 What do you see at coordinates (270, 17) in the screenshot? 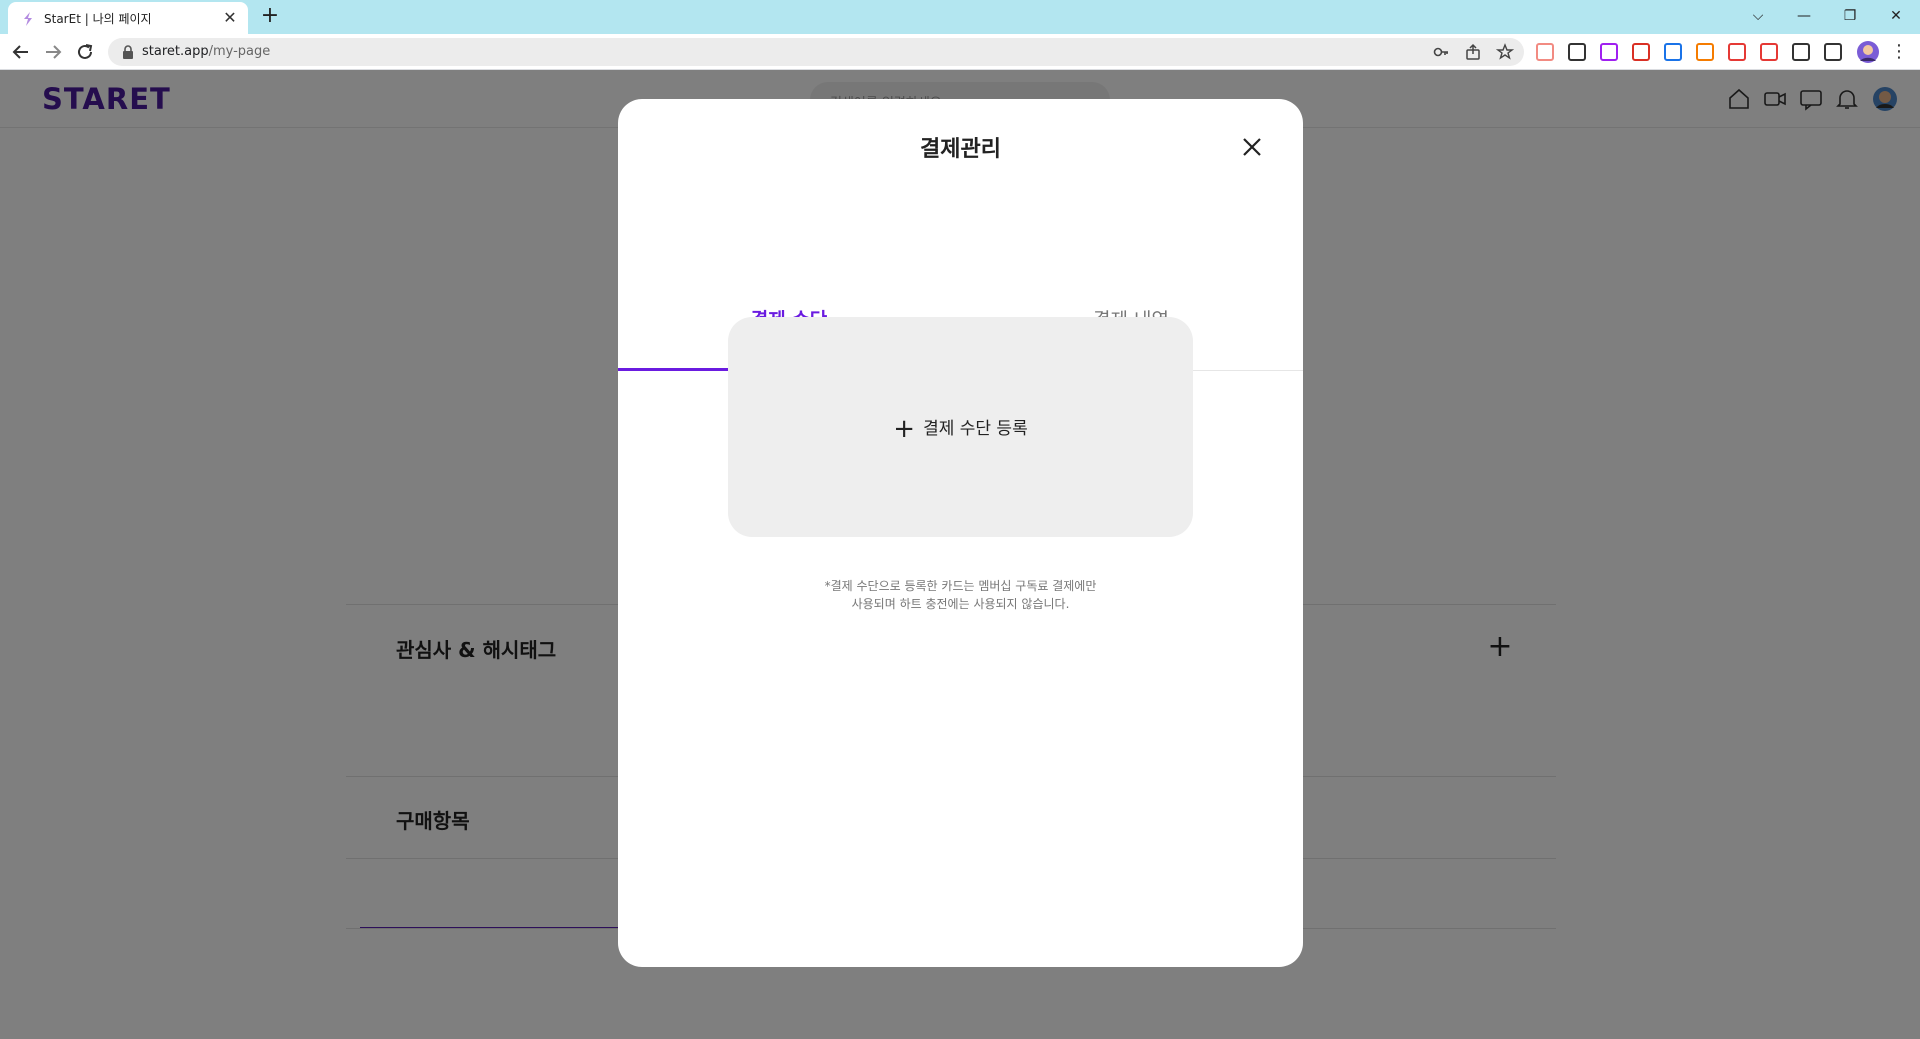
I see `new-tab-button: +` at bounding box center [270, 17].